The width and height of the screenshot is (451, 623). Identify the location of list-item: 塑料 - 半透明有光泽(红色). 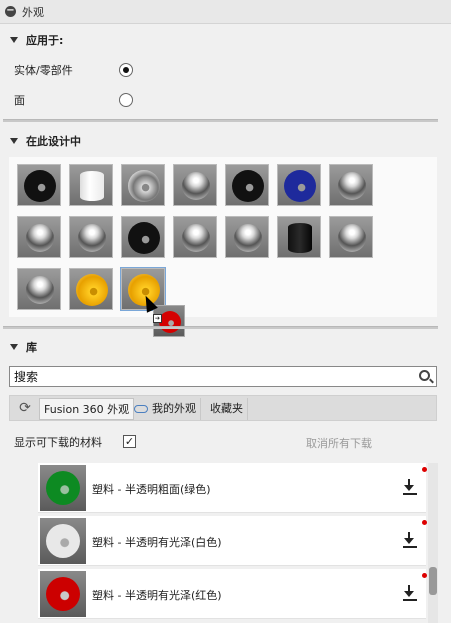
(232, 594).